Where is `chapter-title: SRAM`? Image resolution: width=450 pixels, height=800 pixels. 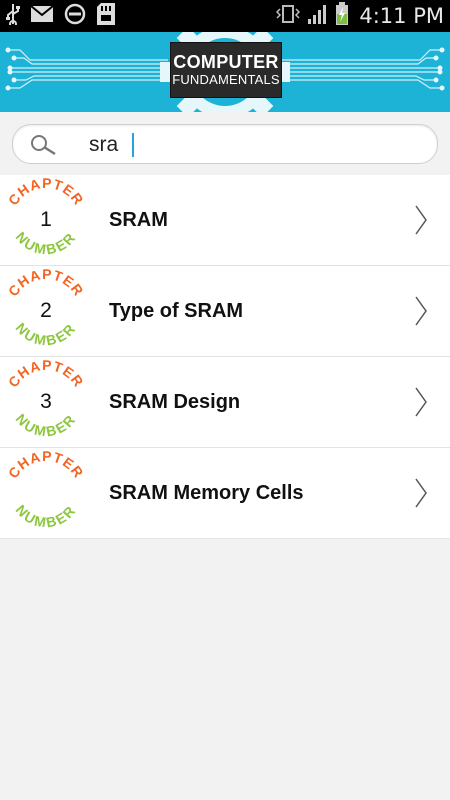
chapter-title: SRAM is located at coordinates (138, 220).